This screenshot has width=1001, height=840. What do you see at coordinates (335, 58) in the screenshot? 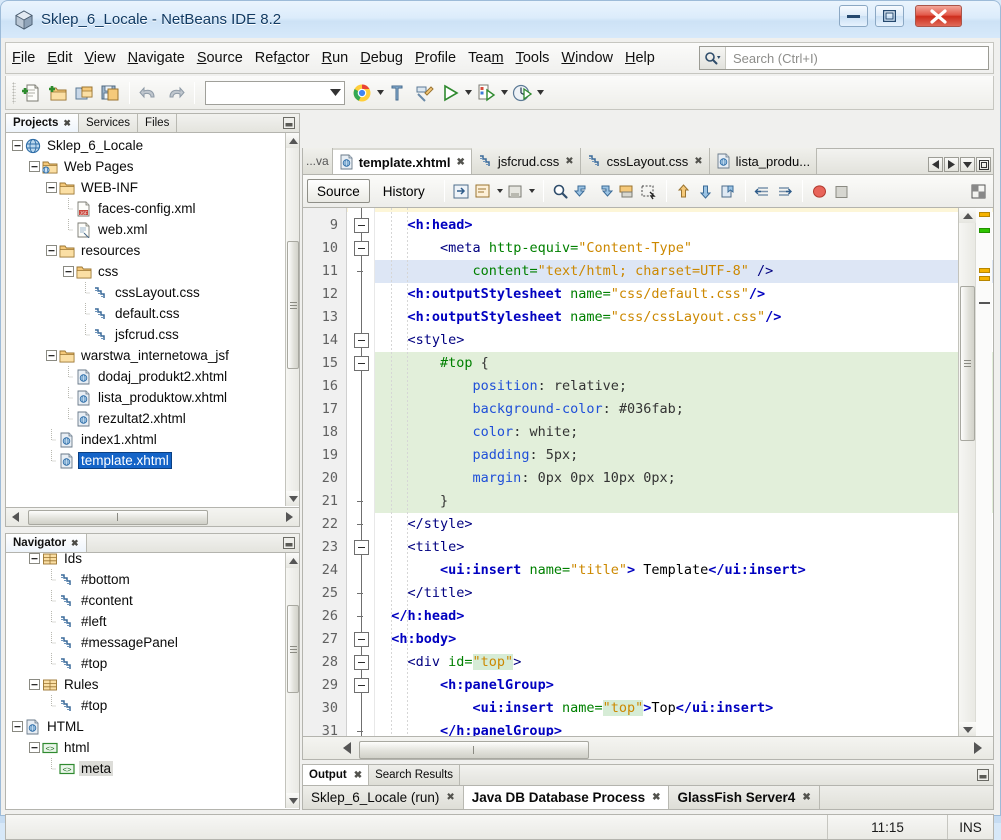
I see `menu-run: Run` at bounding box center [335, 58].